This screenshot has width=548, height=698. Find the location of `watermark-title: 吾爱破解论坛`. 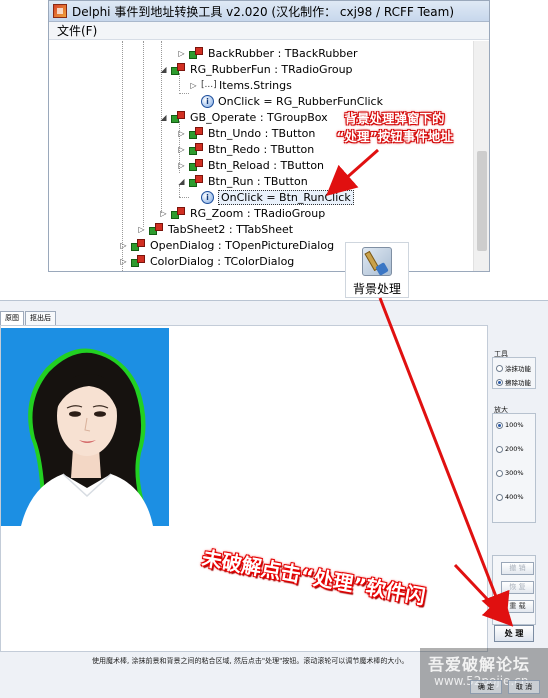

watermark-title: 吾爱破解论坛 is located at coordinates (479, 664).